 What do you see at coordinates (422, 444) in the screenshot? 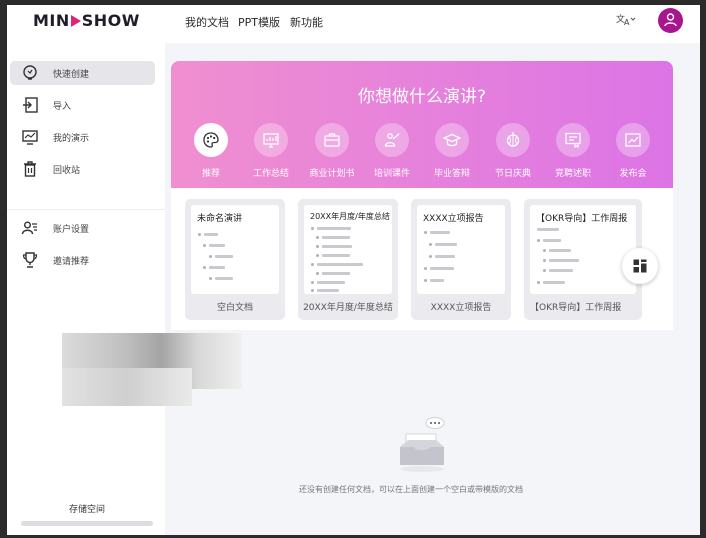
I see `empty-inbox-icon` at bounding box center [422, 444].